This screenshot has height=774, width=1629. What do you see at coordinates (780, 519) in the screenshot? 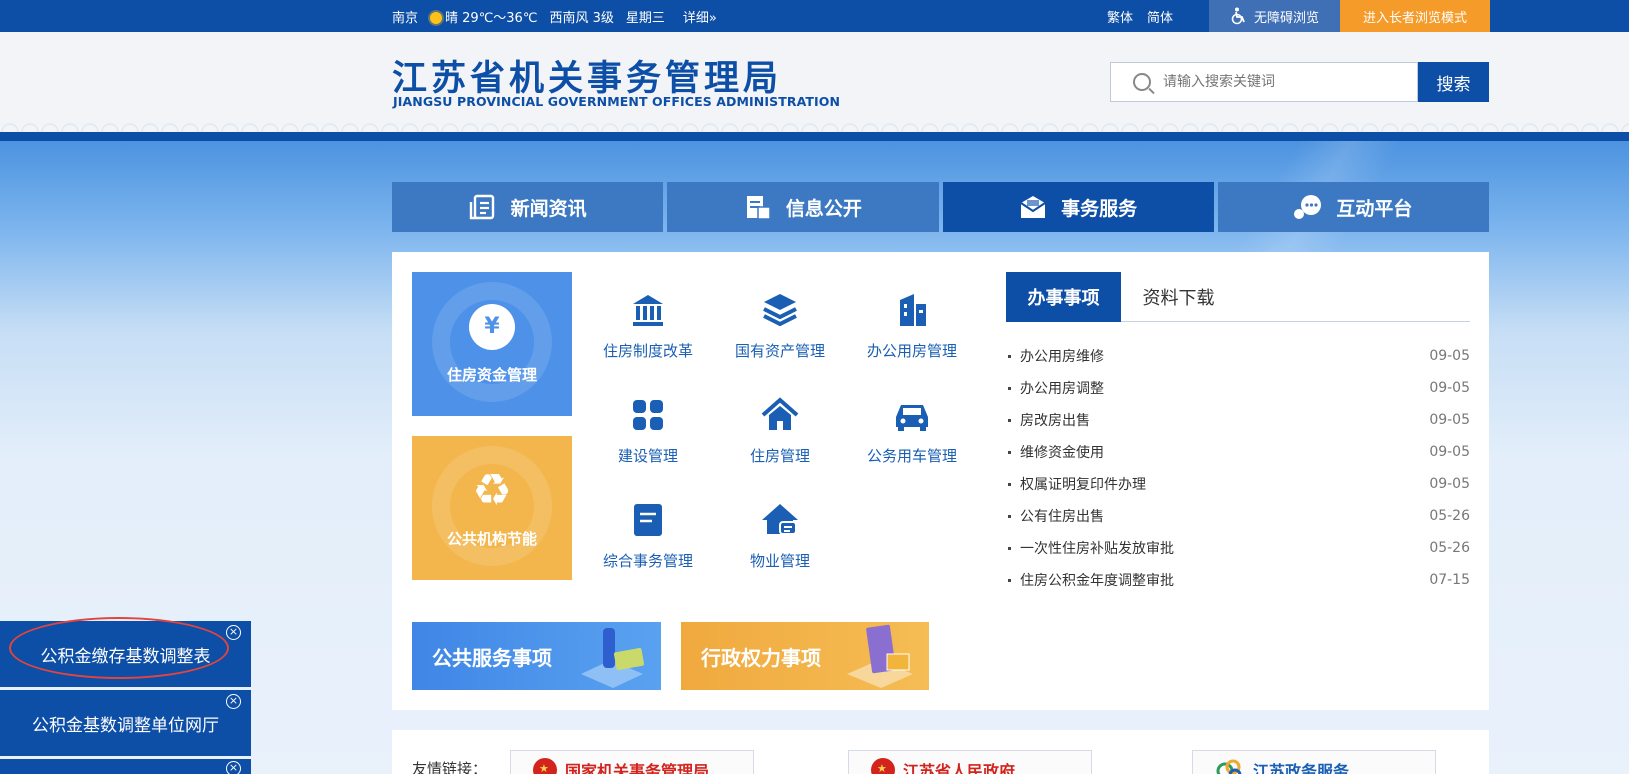
I see `property-icon` at bounding box center [780, 519].